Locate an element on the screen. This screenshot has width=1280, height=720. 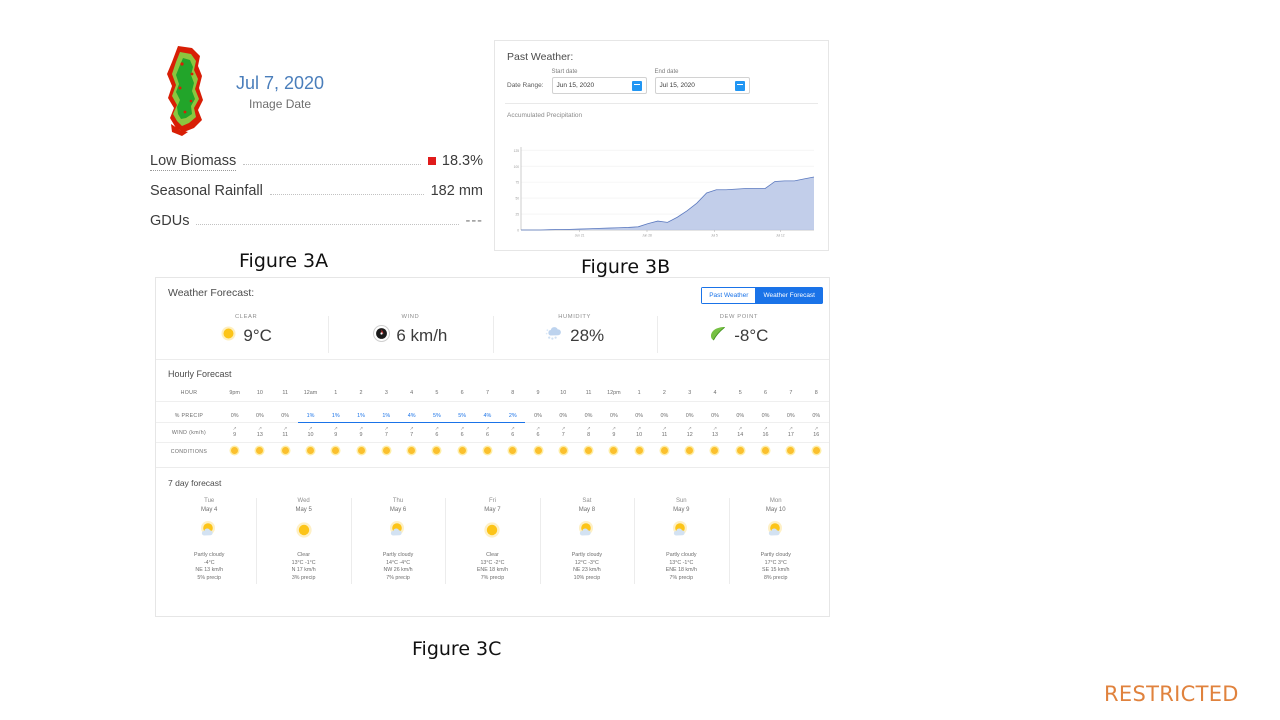
wind-cell: ↗ 10 is located at coordinates (310, 432).